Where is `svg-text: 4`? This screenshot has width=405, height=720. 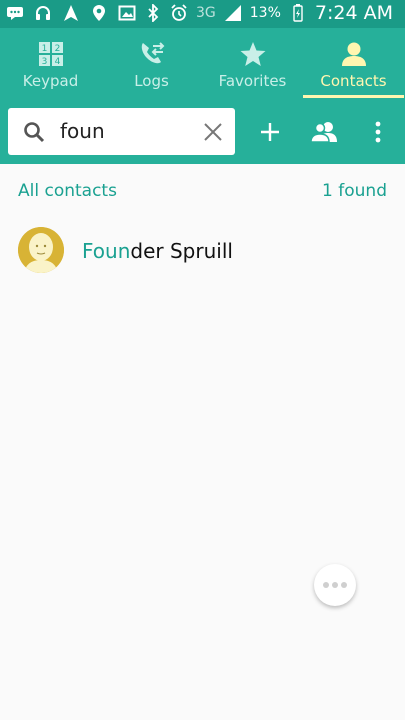
svg-text: 4 is located at coordinates (57, 62).